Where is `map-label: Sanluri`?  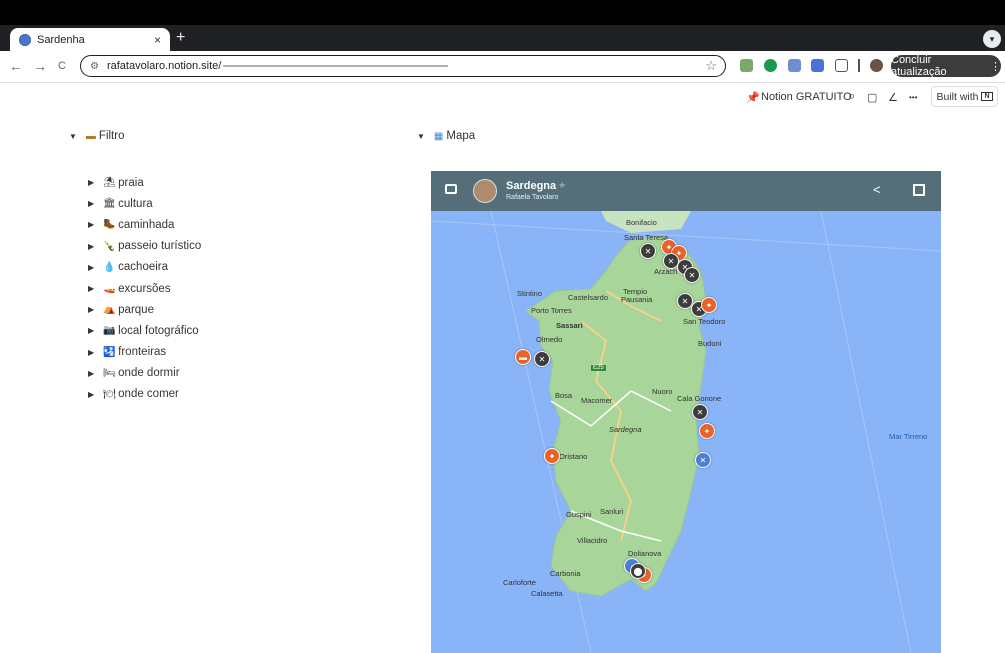 map-label: Sanluri is located at coordinates (612, 511).